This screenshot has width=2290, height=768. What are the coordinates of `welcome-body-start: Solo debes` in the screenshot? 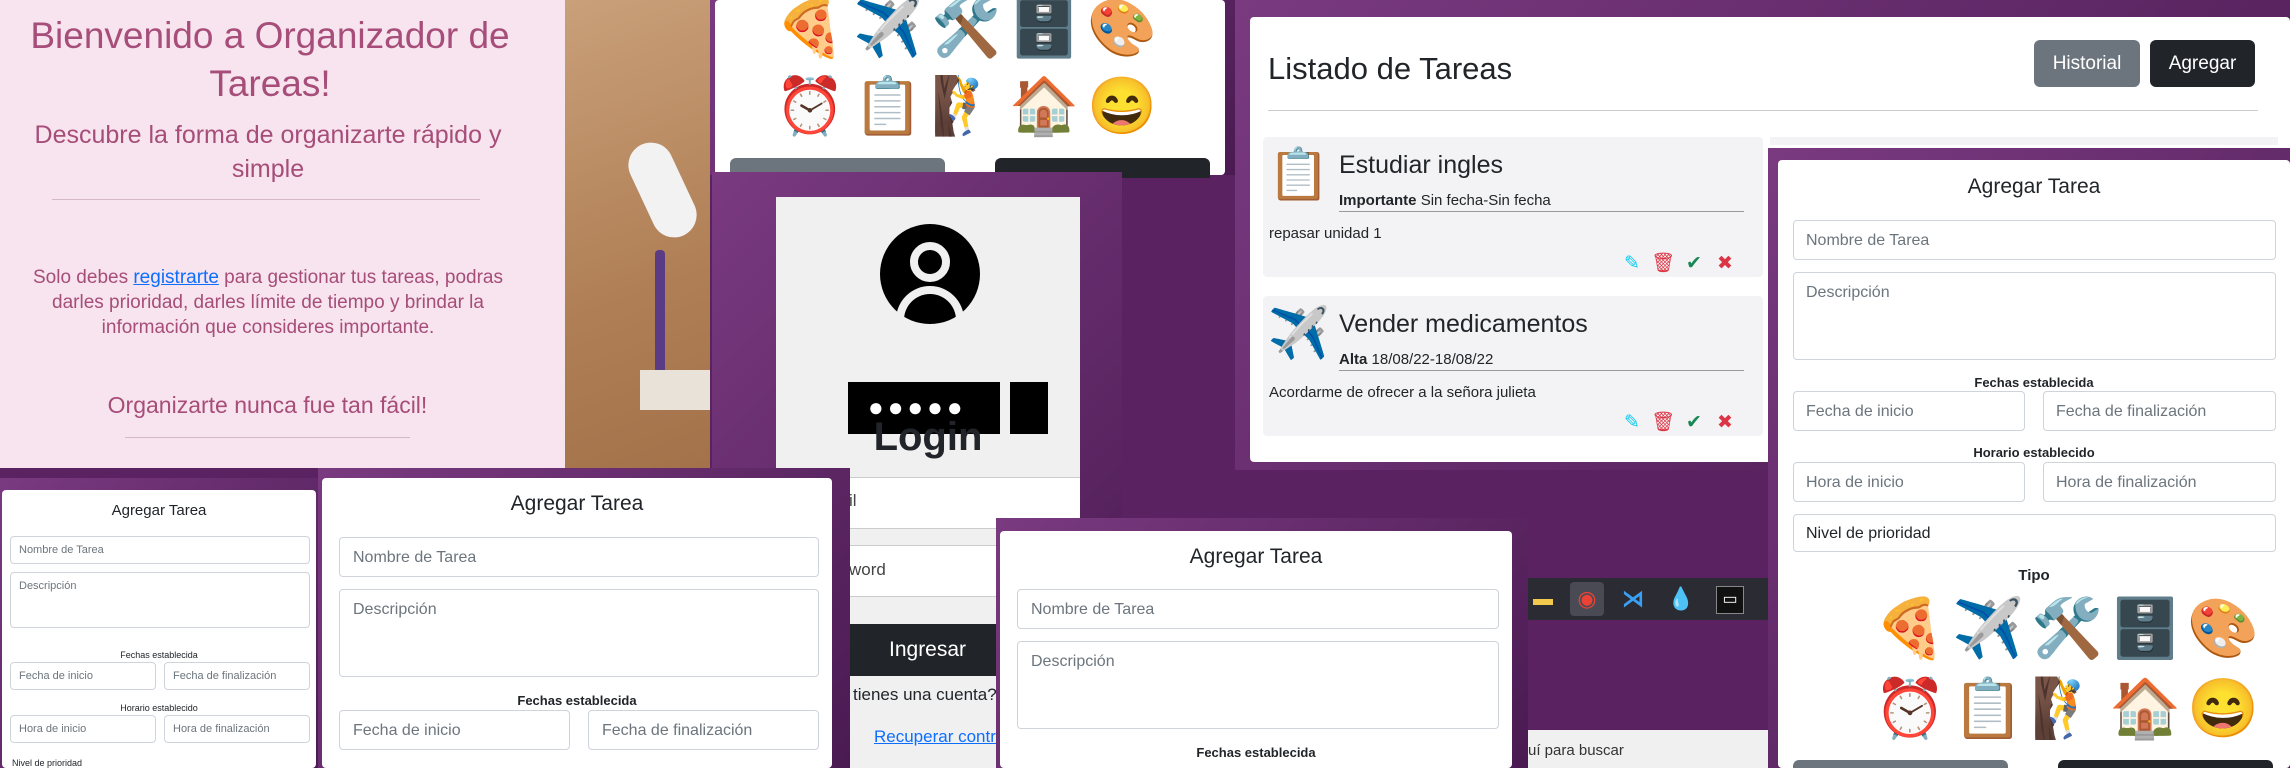 It's located at (83, 277).